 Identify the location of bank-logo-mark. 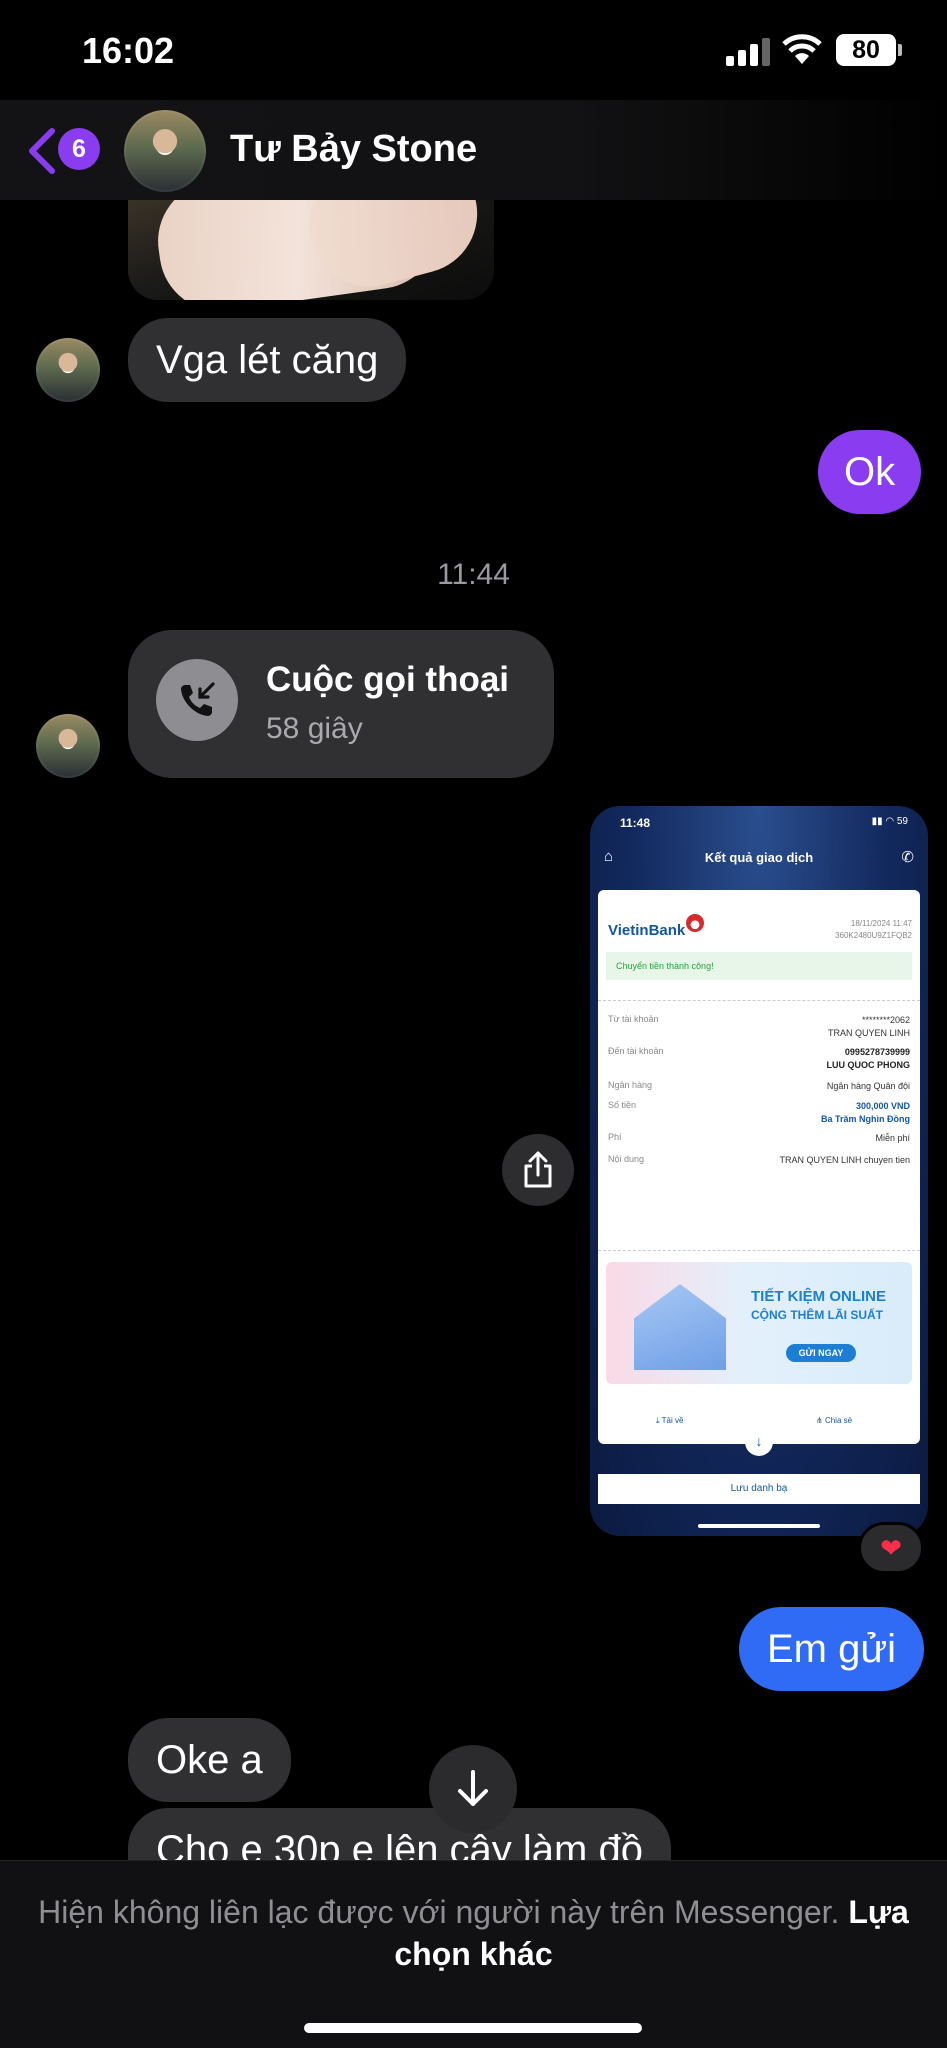
(695, 923).